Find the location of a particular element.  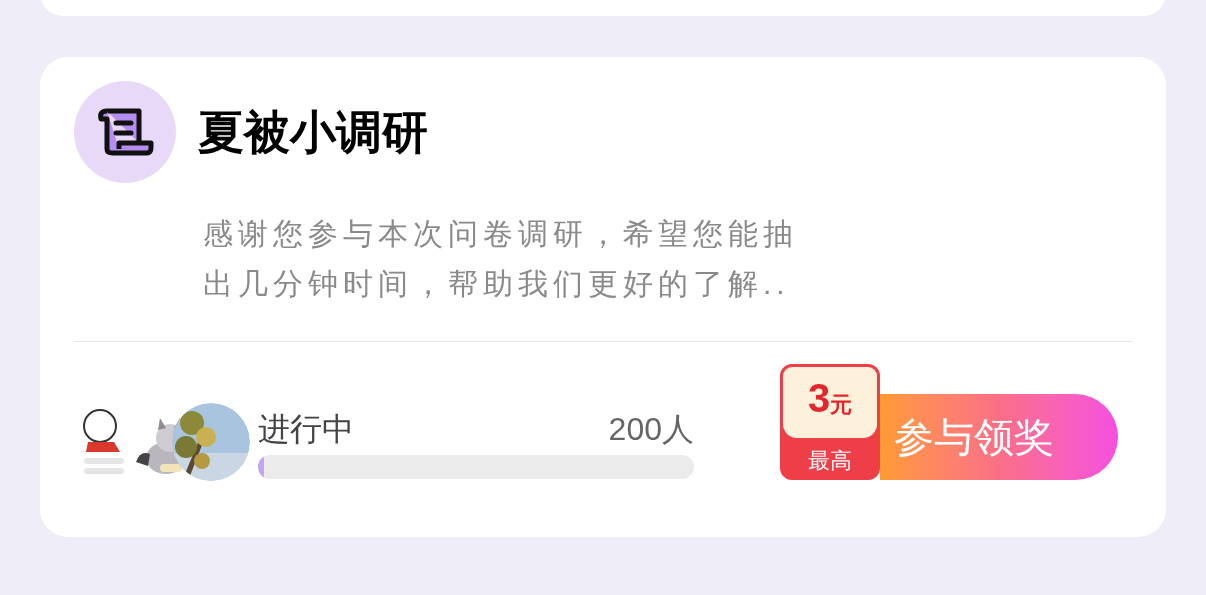

status-label: 进行中 is located at coordinates (306, 429).